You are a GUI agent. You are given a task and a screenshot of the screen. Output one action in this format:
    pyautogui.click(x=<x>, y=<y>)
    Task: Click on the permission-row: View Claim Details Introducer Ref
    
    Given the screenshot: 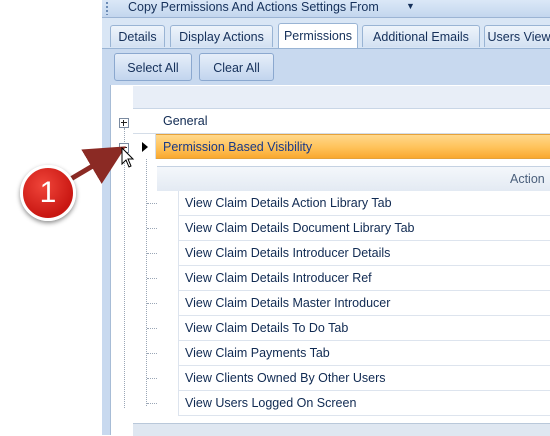 What is the action you would take?
    pyautogui.click(x=364, y=278)
    